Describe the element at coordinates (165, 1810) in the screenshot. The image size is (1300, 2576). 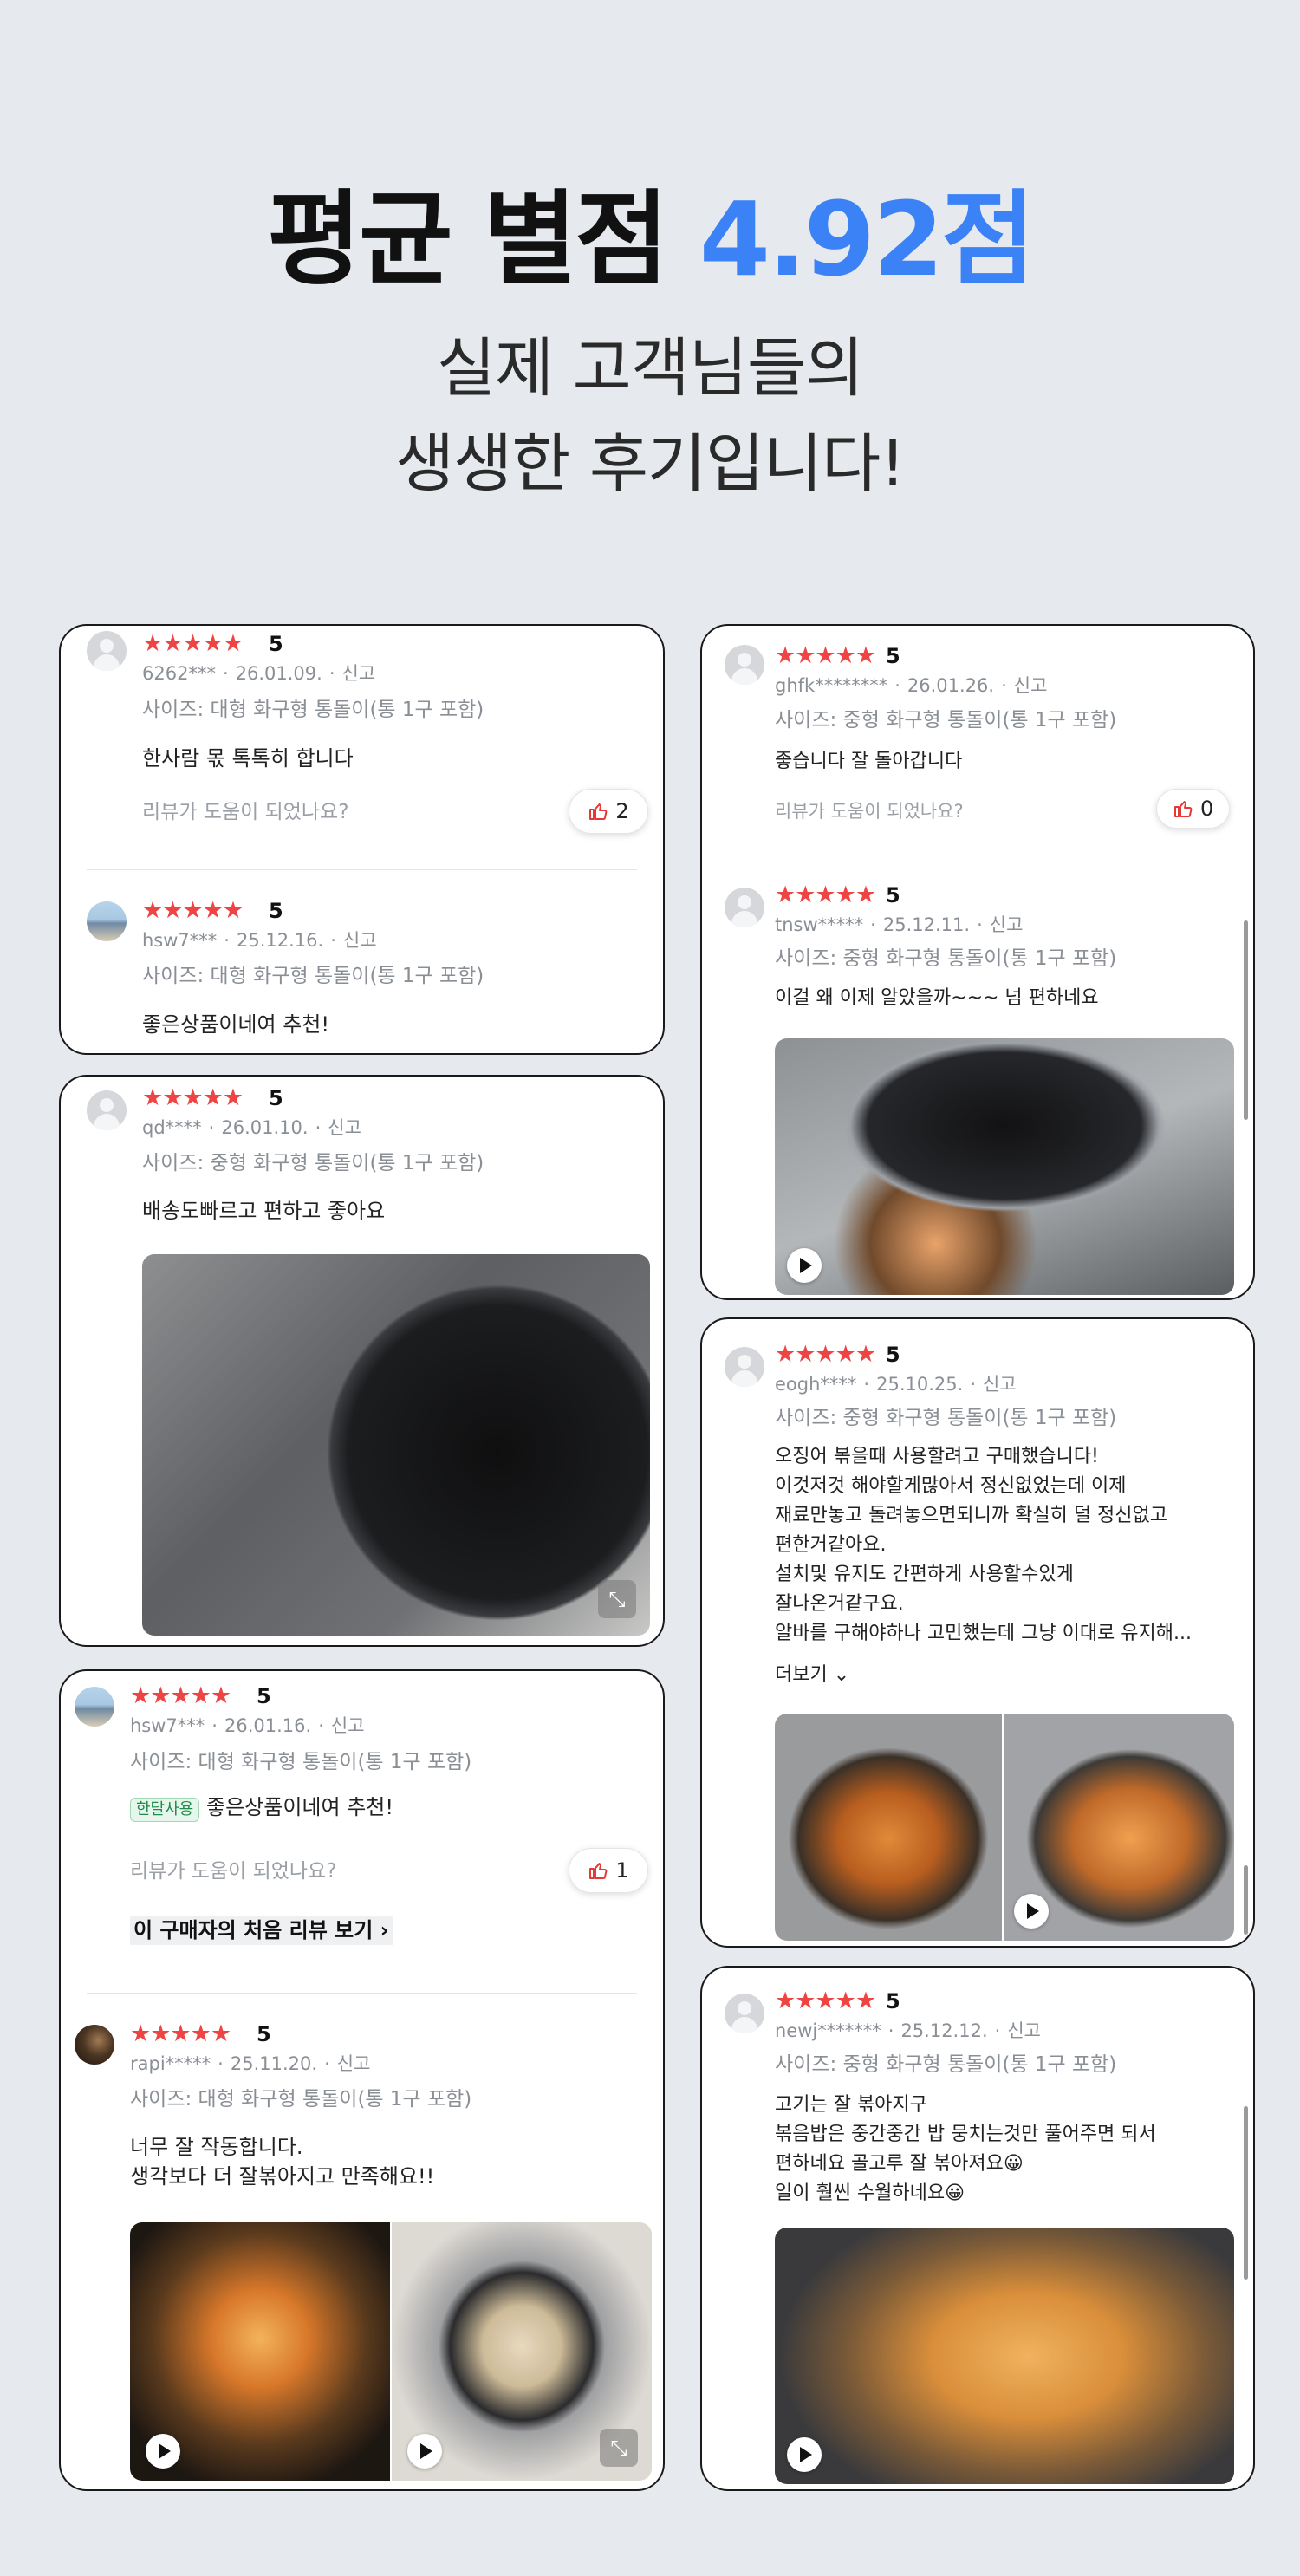
I see `usage-badge: 한달사용` at that location.